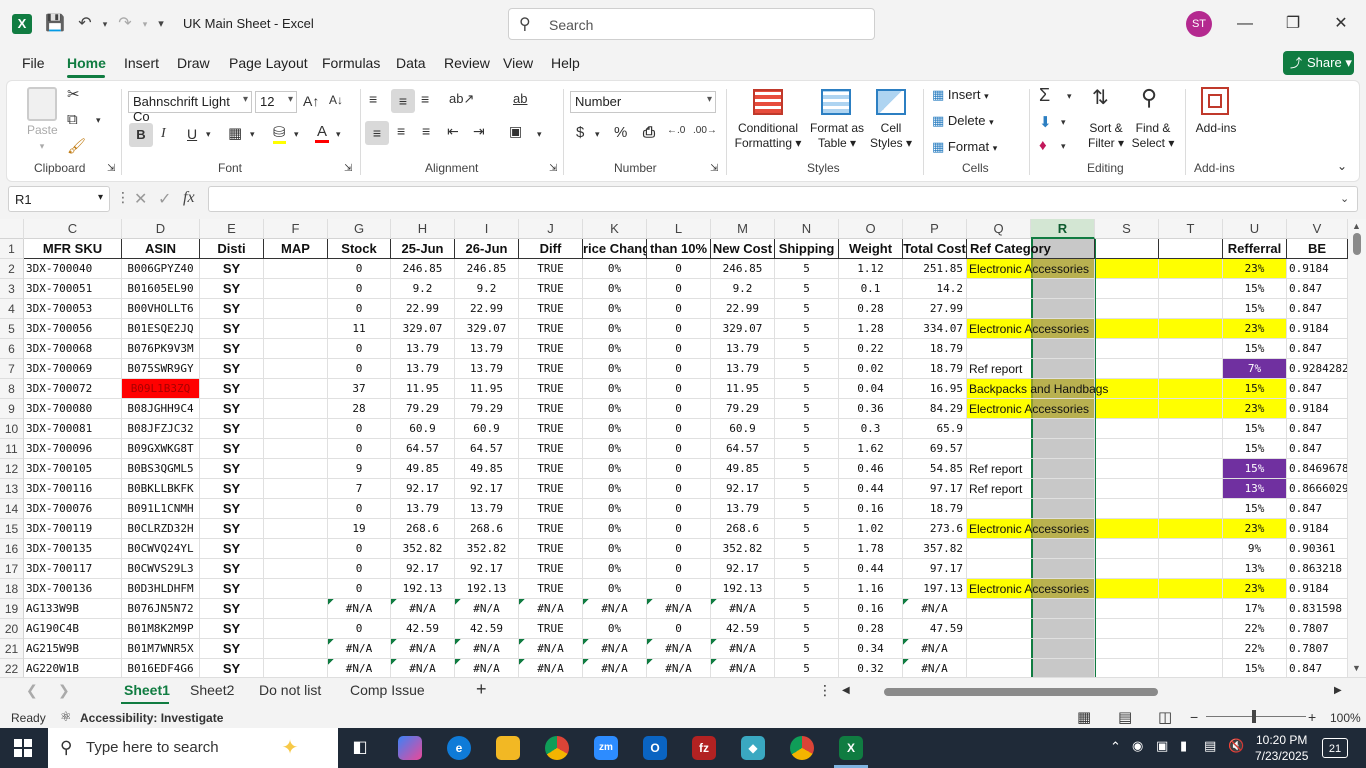 This screenshot has width=1366, height=768. I want to click on filezilla-icon: fz, so click(704, 748).